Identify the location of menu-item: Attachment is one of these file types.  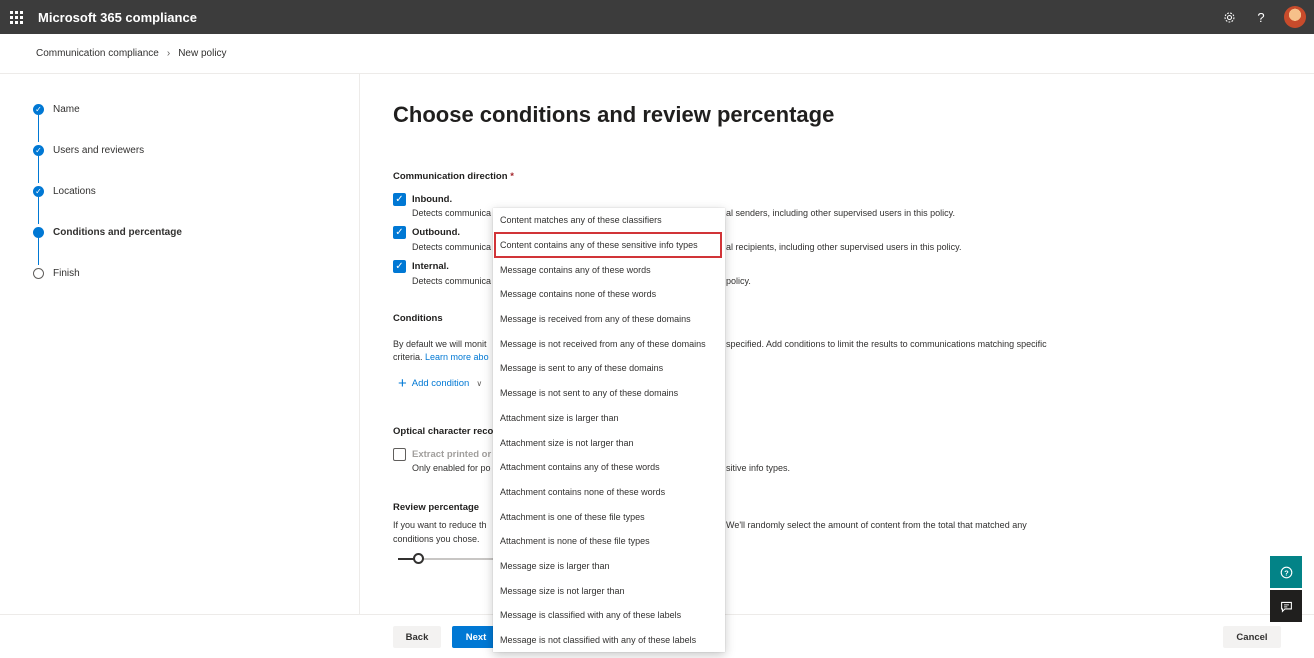
(609, 516).